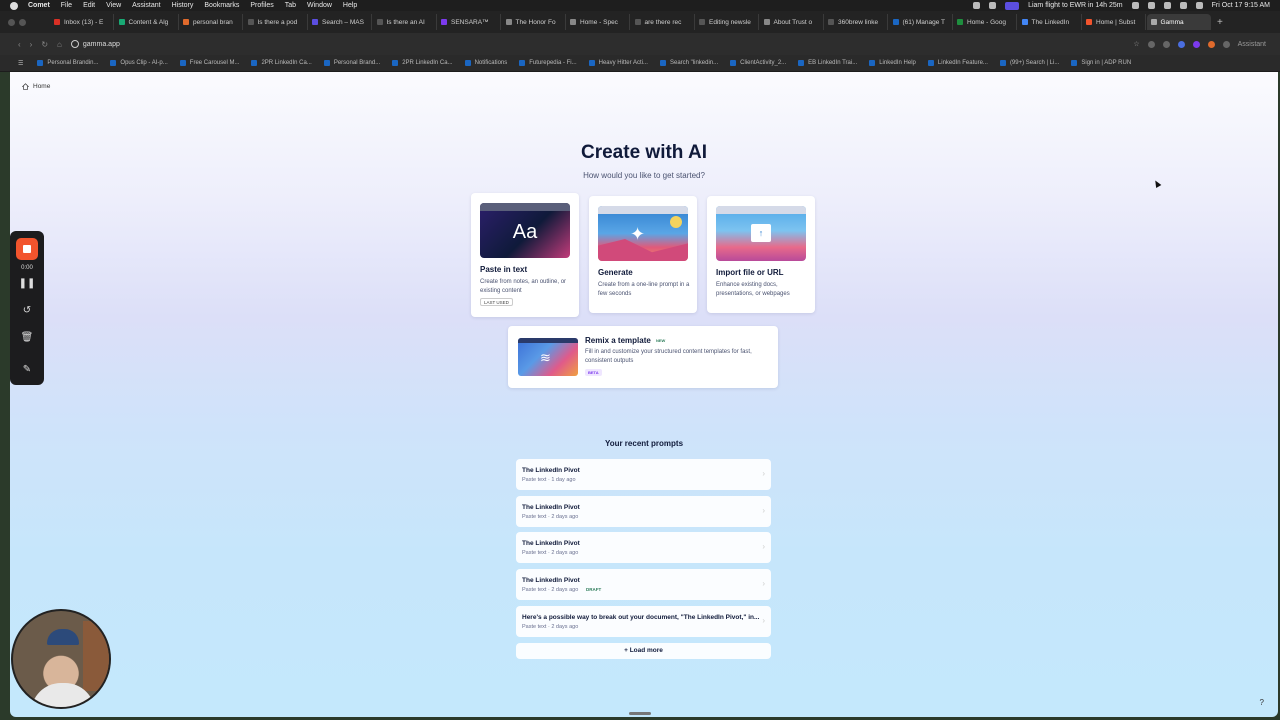  Describe the element at coordinates (66, 5) in the screenshot. I see `menu-file: File` at that location.